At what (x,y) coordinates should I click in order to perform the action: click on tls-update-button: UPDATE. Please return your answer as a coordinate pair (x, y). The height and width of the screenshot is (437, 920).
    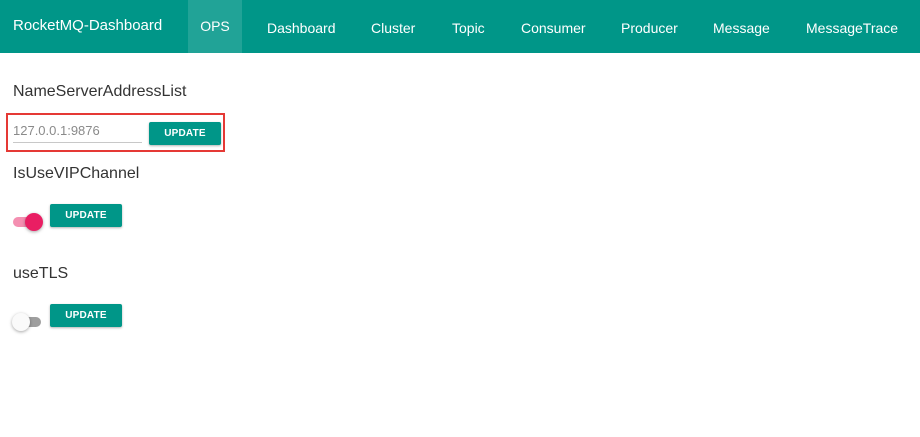
    Looking at the image, I should click on (86, 315).